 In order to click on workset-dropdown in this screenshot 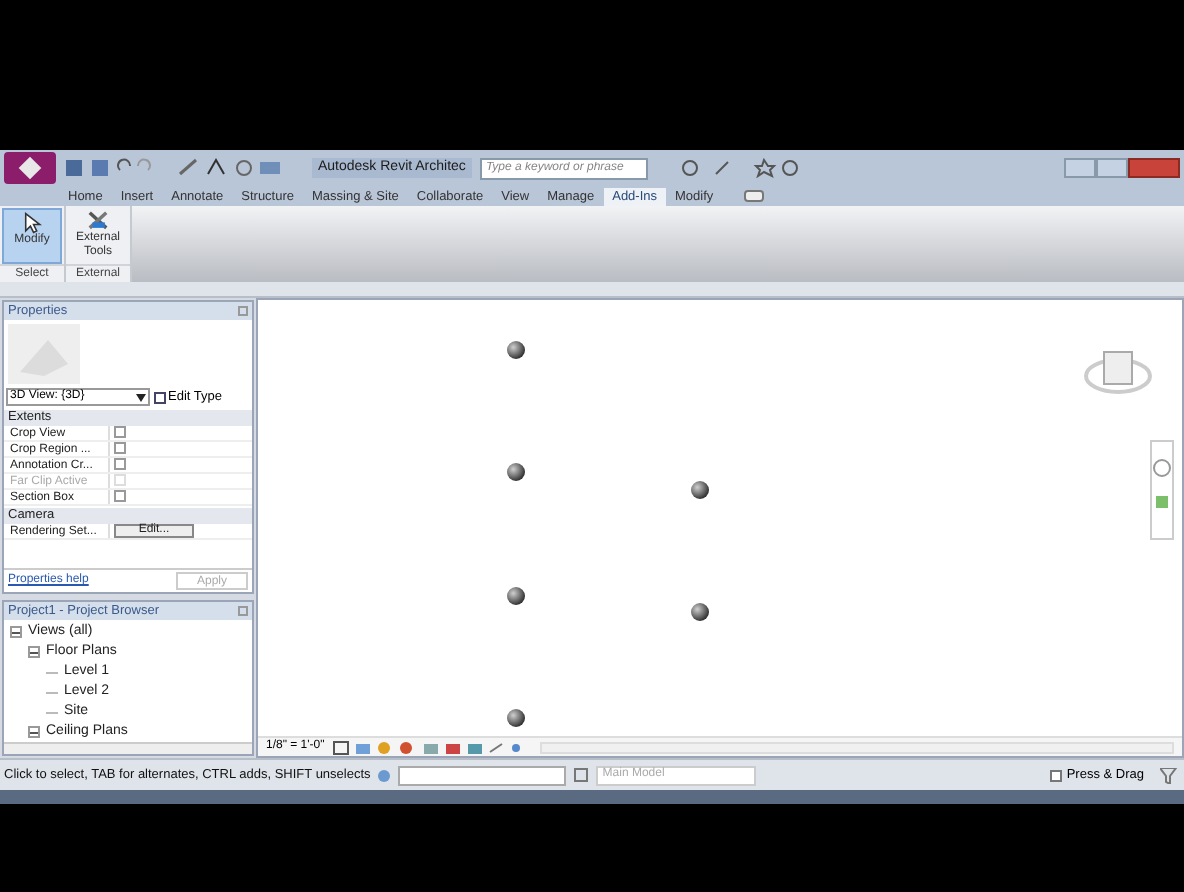, I will do `click(482, 775)`.